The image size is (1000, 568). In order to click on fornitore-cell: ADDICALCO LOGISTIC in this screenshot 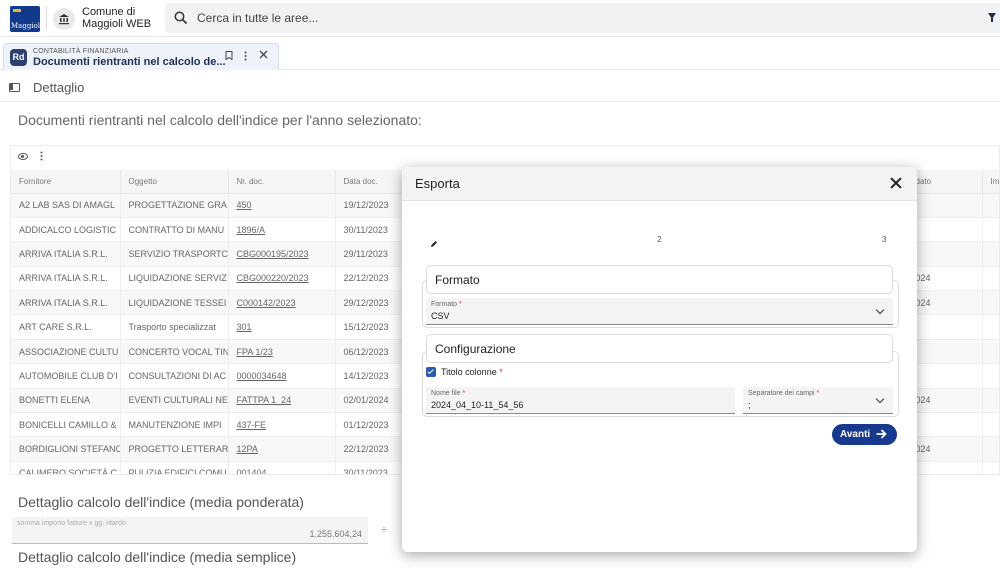, I will do `click(66, 230)`.